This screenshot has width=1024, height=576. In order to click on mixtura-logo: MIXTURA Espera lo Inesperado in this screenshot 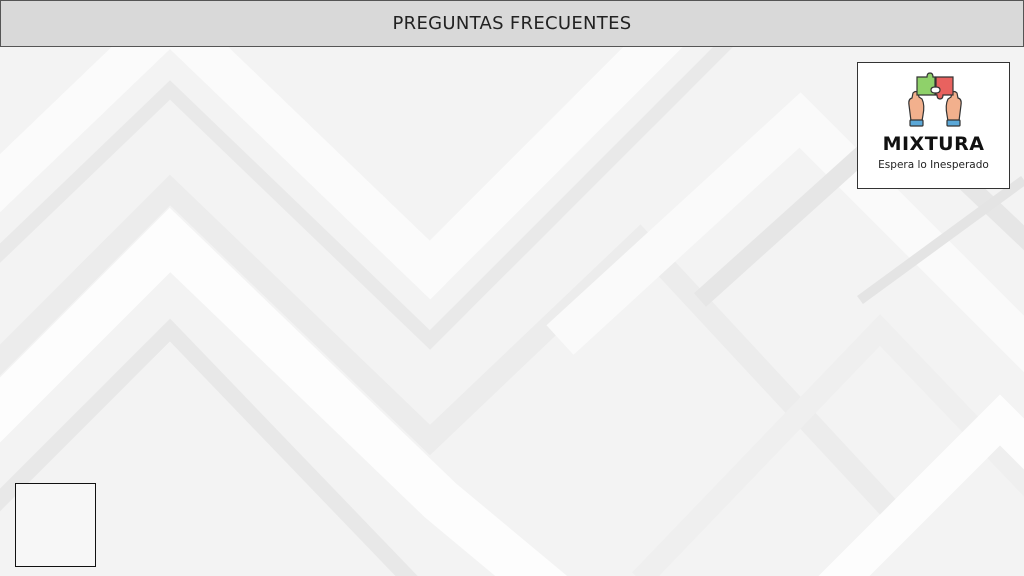, I will do `click(933, 125)`.